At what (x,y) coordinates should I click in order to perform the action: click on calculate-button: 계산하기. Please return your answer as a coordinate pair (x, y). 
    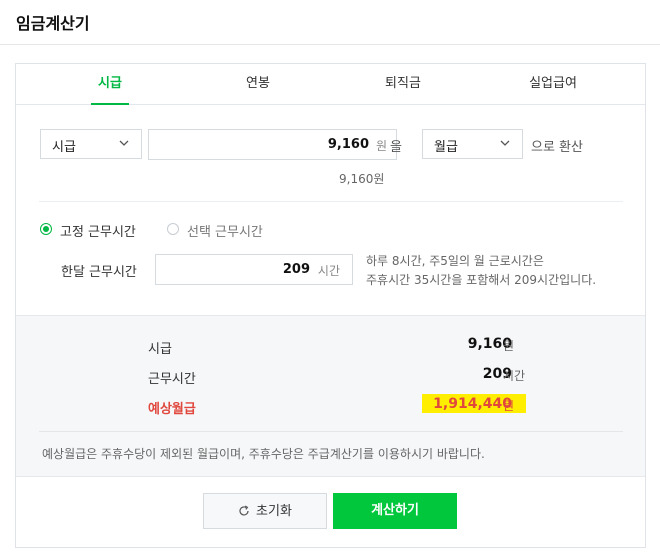
    Looking at the image, I should click on (395, 511).